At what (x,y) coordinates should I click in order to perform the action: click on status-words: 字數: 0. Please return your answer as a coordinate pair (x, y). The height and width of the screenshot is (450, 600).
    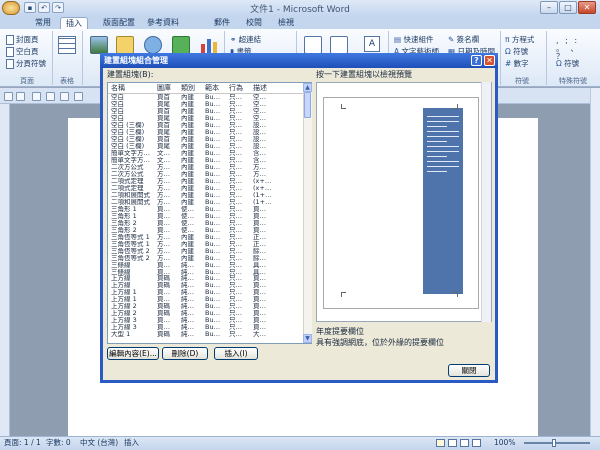
    Looking at the image, I should click on (58, 443).